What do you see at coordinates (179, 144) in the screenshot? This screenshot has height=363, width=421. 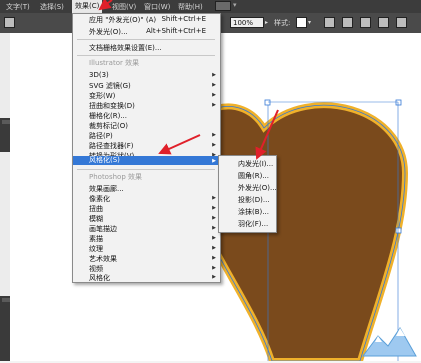 I see `arrow-to-stylize` at bounding box center [179, 144].